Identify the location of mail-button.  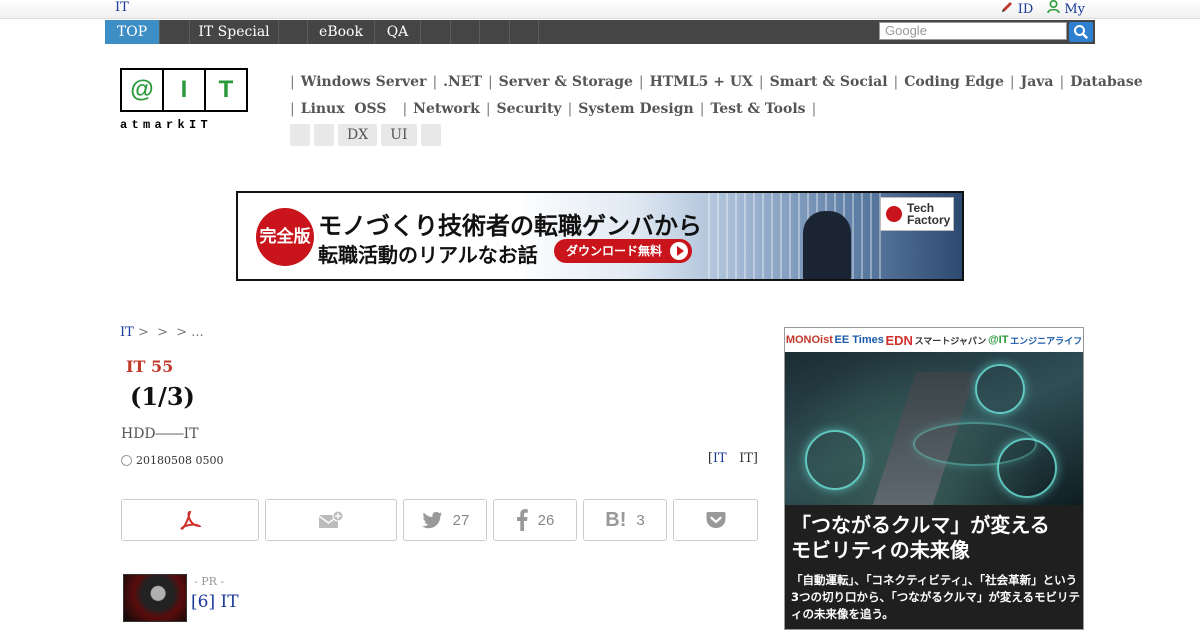
(331, 520).